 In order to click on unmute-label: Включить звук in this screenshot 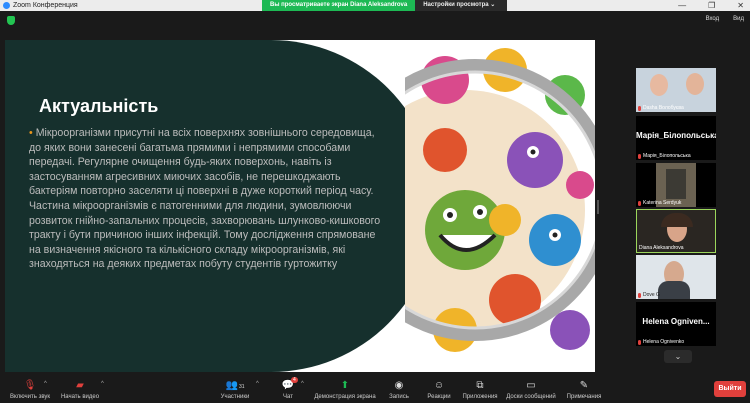, I will do `click(29, 397)`.